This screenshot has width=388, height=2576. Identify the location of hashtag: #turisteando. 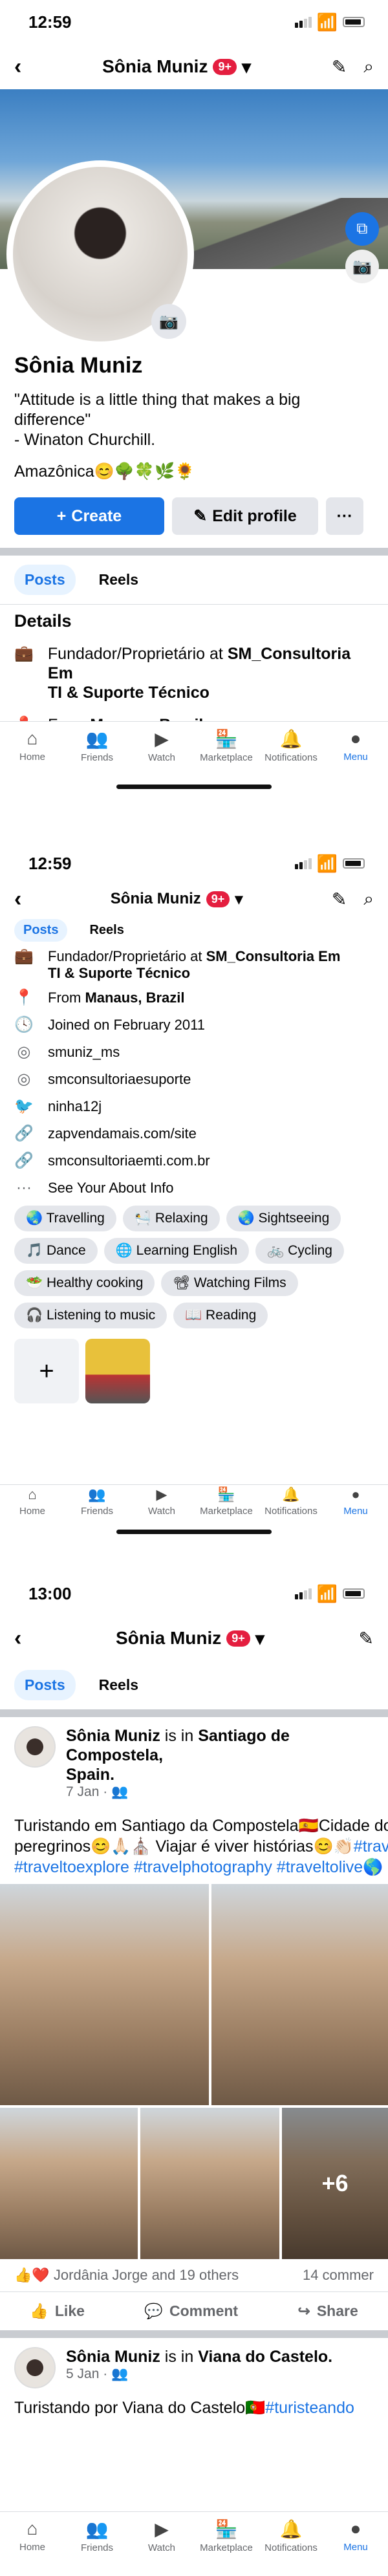
(309, 2408).